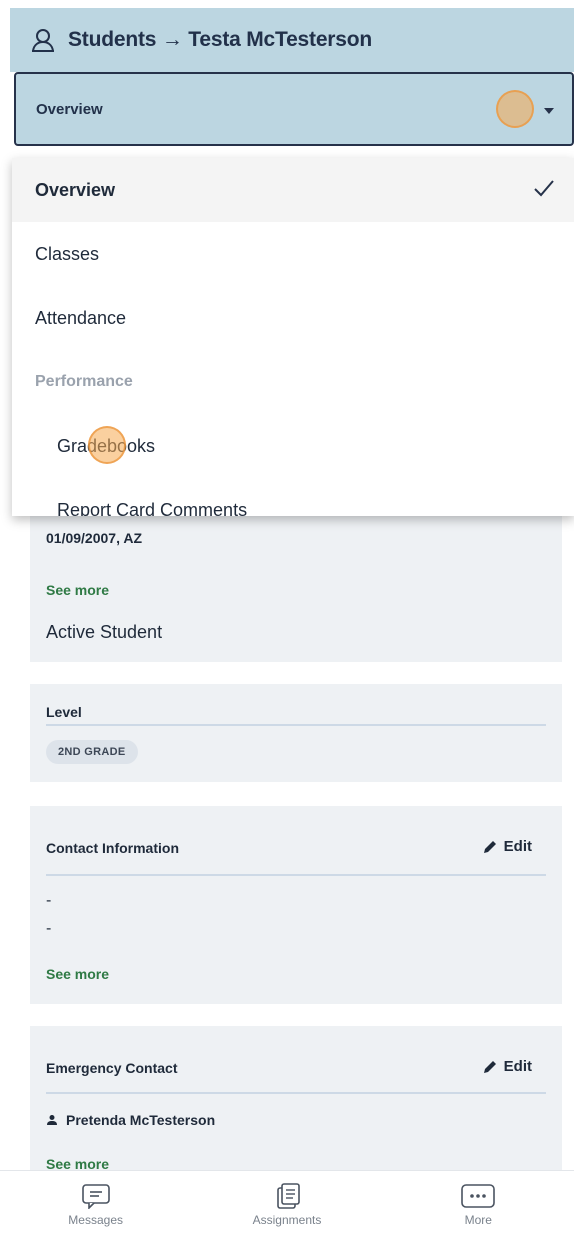 This screenshot has width=574, height=1234. What do you see at coordinates (549, 111) in the screenshot?
I see `caret-down-icon` at bounding box center [549, 111].